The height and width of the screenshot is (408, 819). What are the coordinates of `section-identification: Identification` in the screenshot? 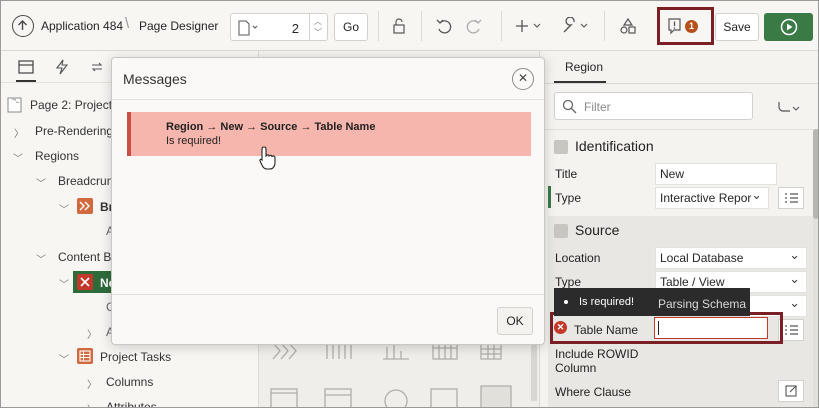 It's located at (684, 147).